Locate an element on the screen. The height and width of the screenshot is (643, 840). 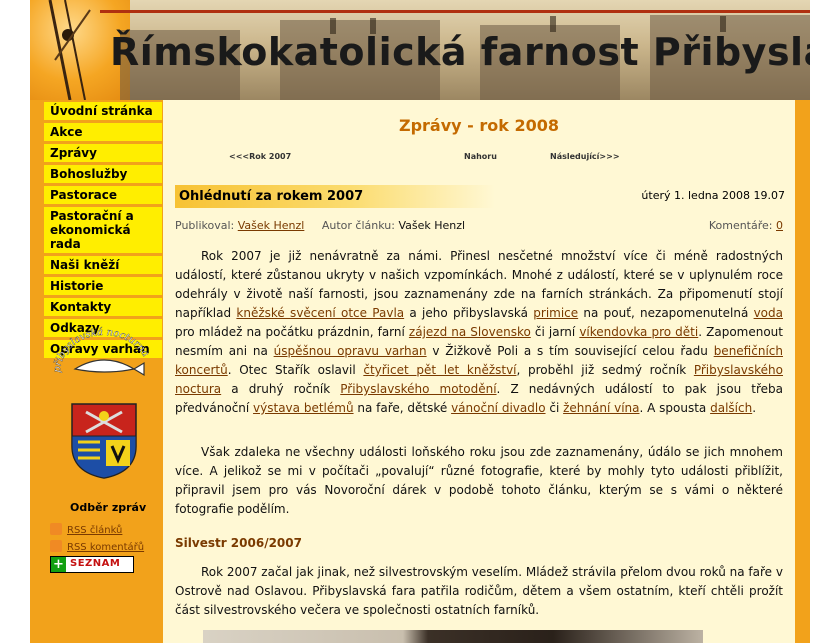
banner-top-line is located at coordinates (455, 11).